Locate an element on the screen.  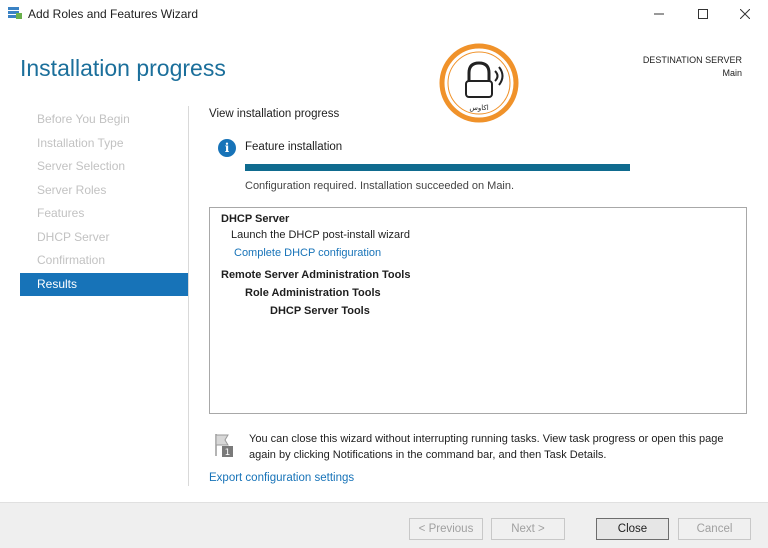
nav-item-dhcp-server: DHCP Server is located at coordinates (104, 238).